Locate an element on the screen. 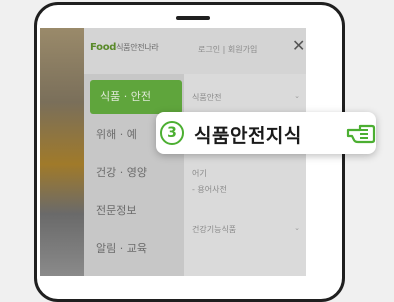  submenu-item-more: 어기 is located at coordinates (199, 173).